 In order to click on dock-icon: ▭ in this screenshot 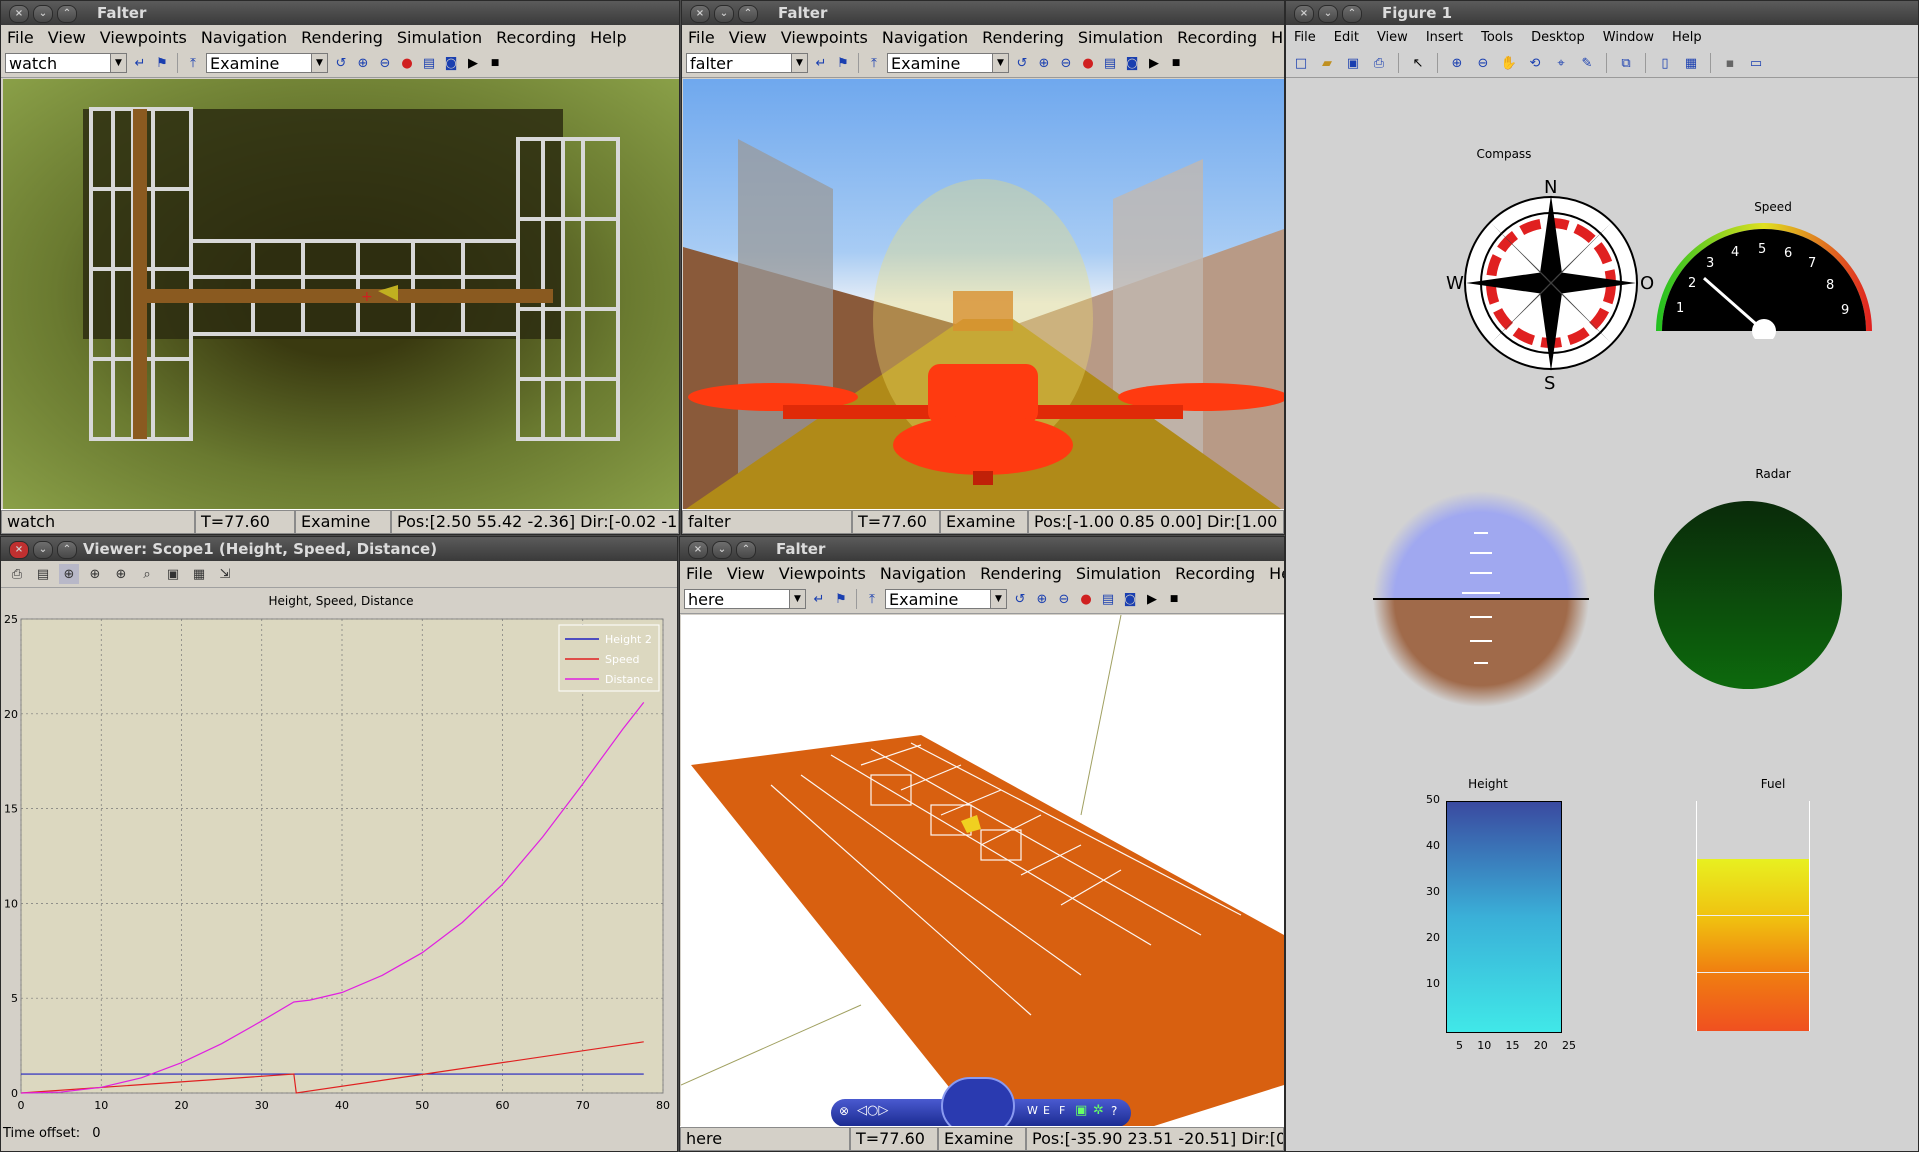, I will do `click(1756, 63)`.